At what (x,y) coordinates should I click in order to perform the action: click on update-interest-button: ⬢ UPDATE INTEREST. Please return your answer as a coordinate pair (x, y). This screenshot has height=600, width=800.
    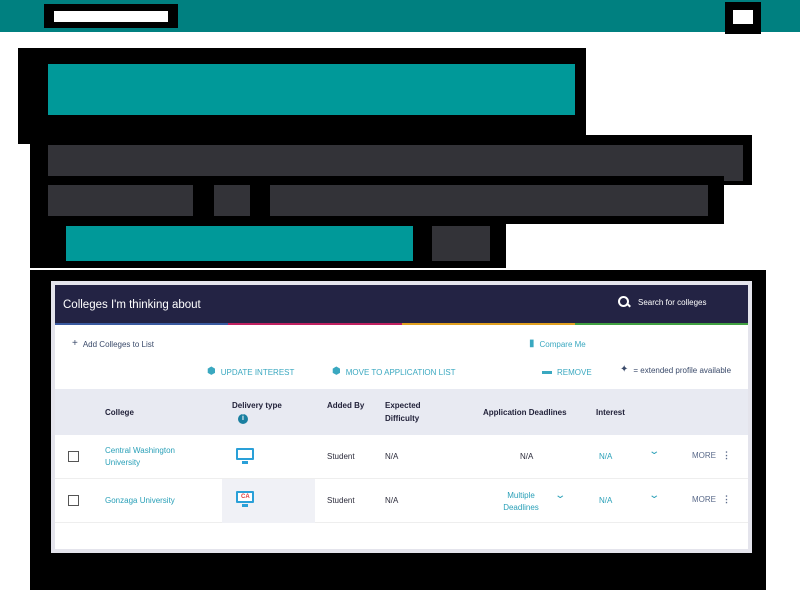
    Looking at the image, I should click on (250, 372).